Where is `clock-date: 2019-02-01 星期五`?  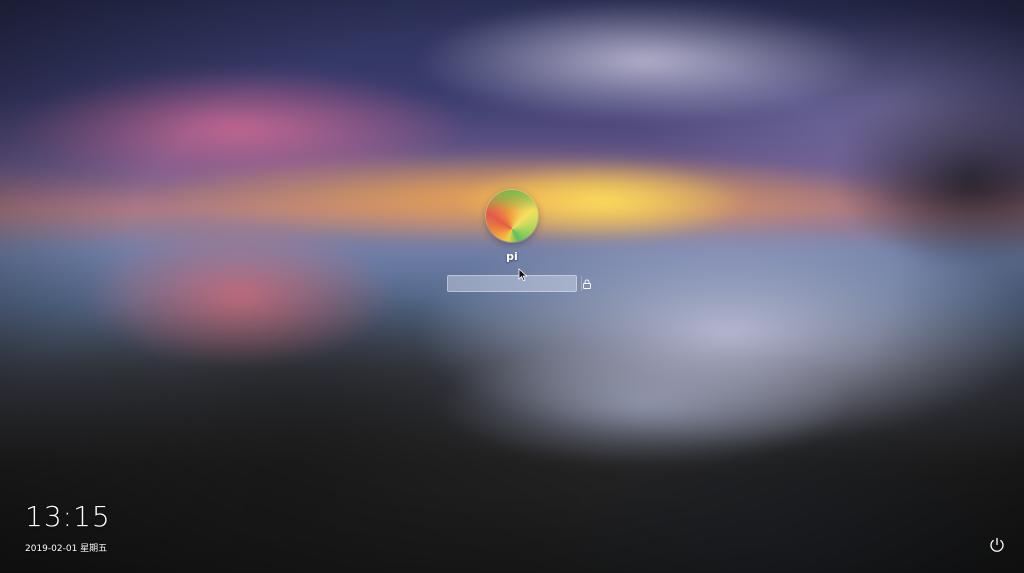 clock-date: 2019-02-01 星期五 is located at coordinates (66, 549).